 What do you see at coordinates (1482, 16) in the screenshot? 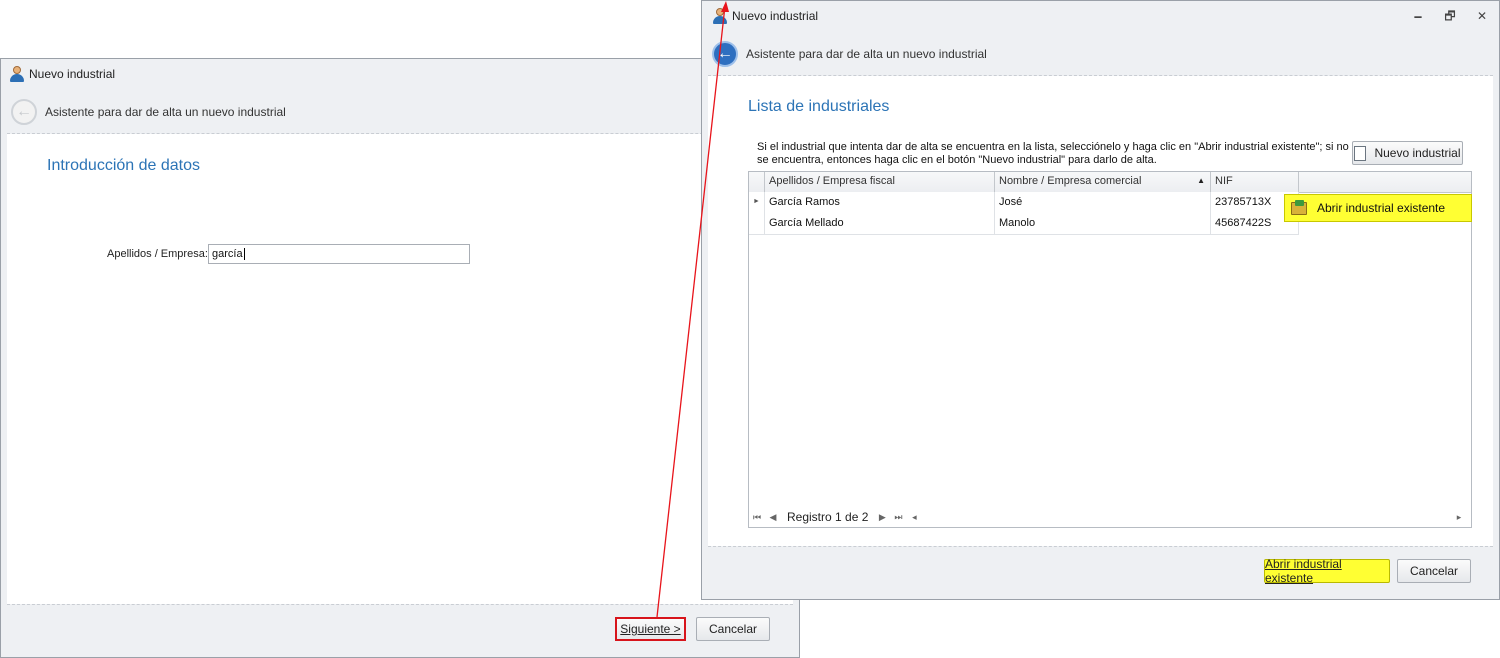
I see `close-icon: ✕` at bounding box center [1482, 16].